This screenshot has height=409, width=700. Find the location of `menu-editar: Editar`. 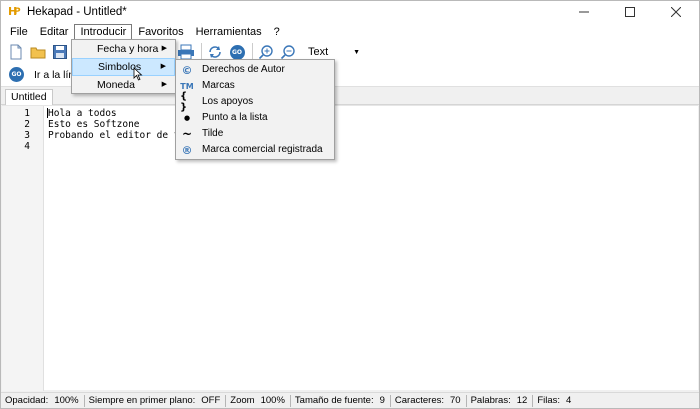

menu-editar: Editar is located at coordinates (54, 32).